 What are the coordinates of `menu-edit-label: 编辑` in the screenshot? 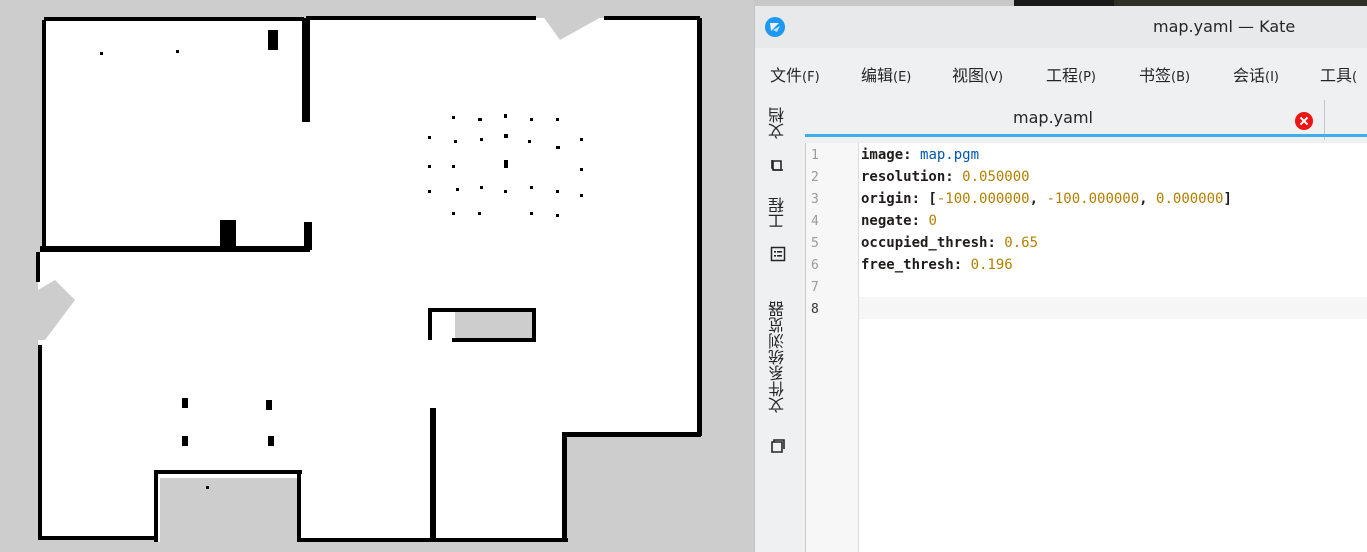 It's located at (877, 75).